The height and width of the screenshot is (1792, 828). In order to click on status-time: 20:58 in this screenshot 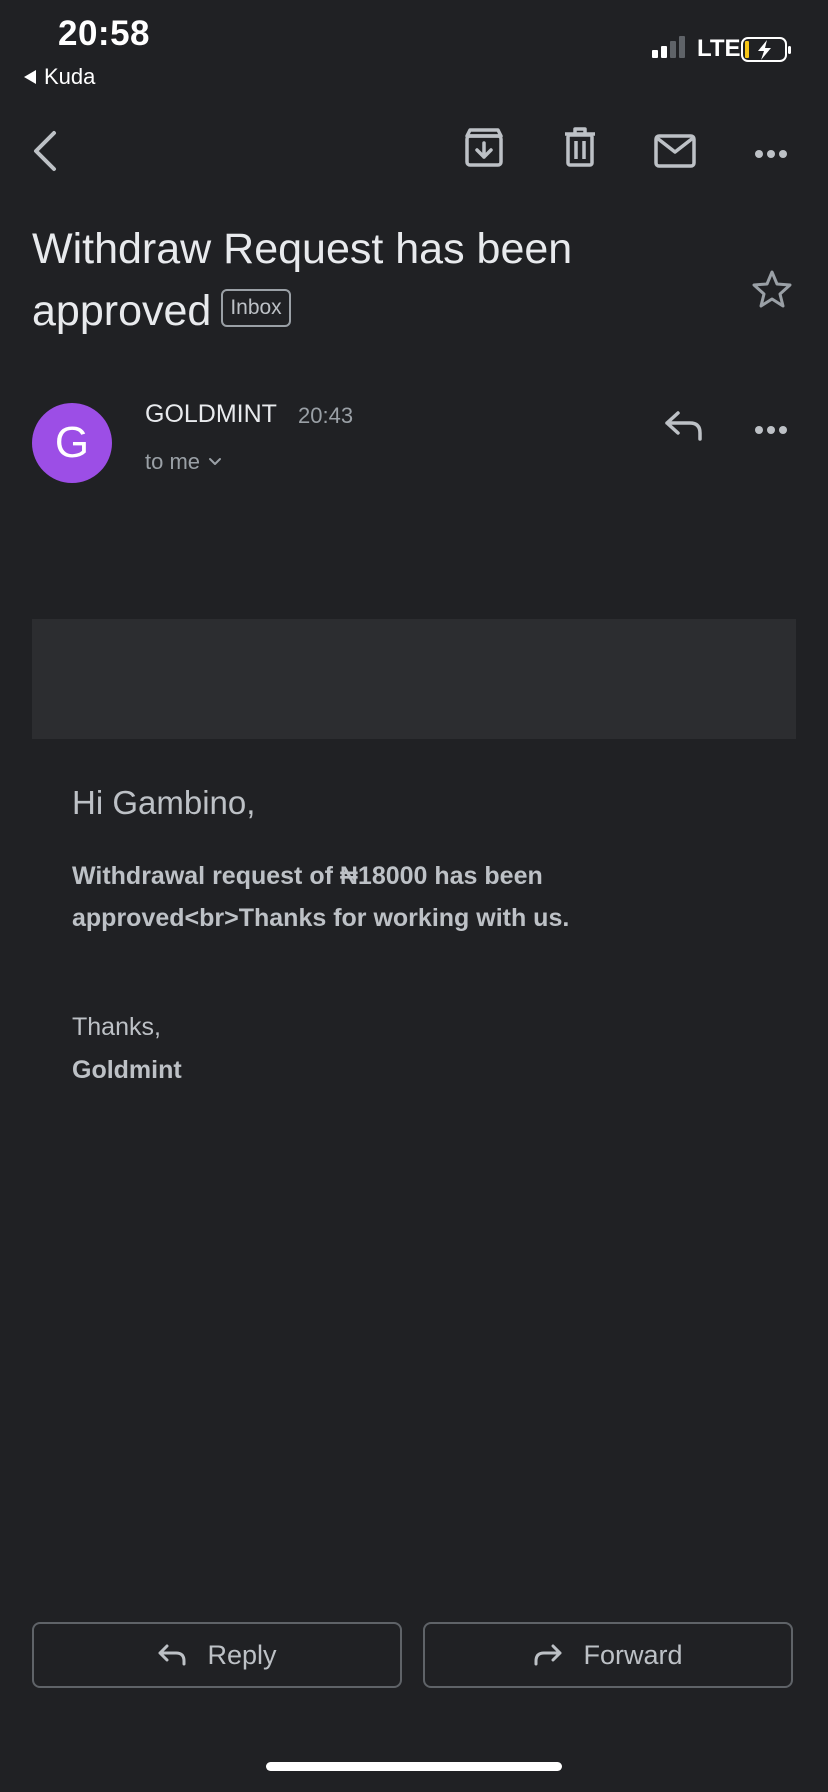, I will do `click(104, 33)`.